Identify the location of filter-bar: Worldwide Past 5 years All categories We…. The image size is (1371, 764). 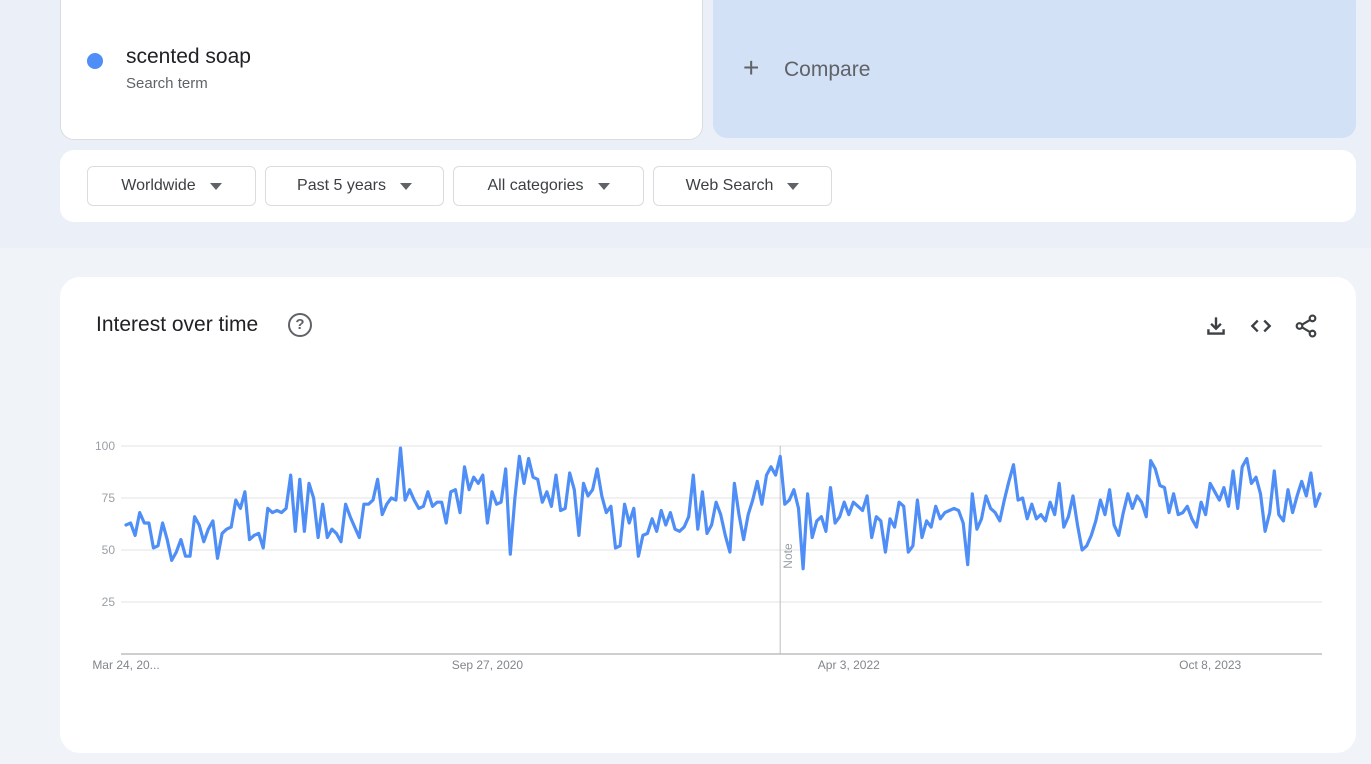
(708, 186).